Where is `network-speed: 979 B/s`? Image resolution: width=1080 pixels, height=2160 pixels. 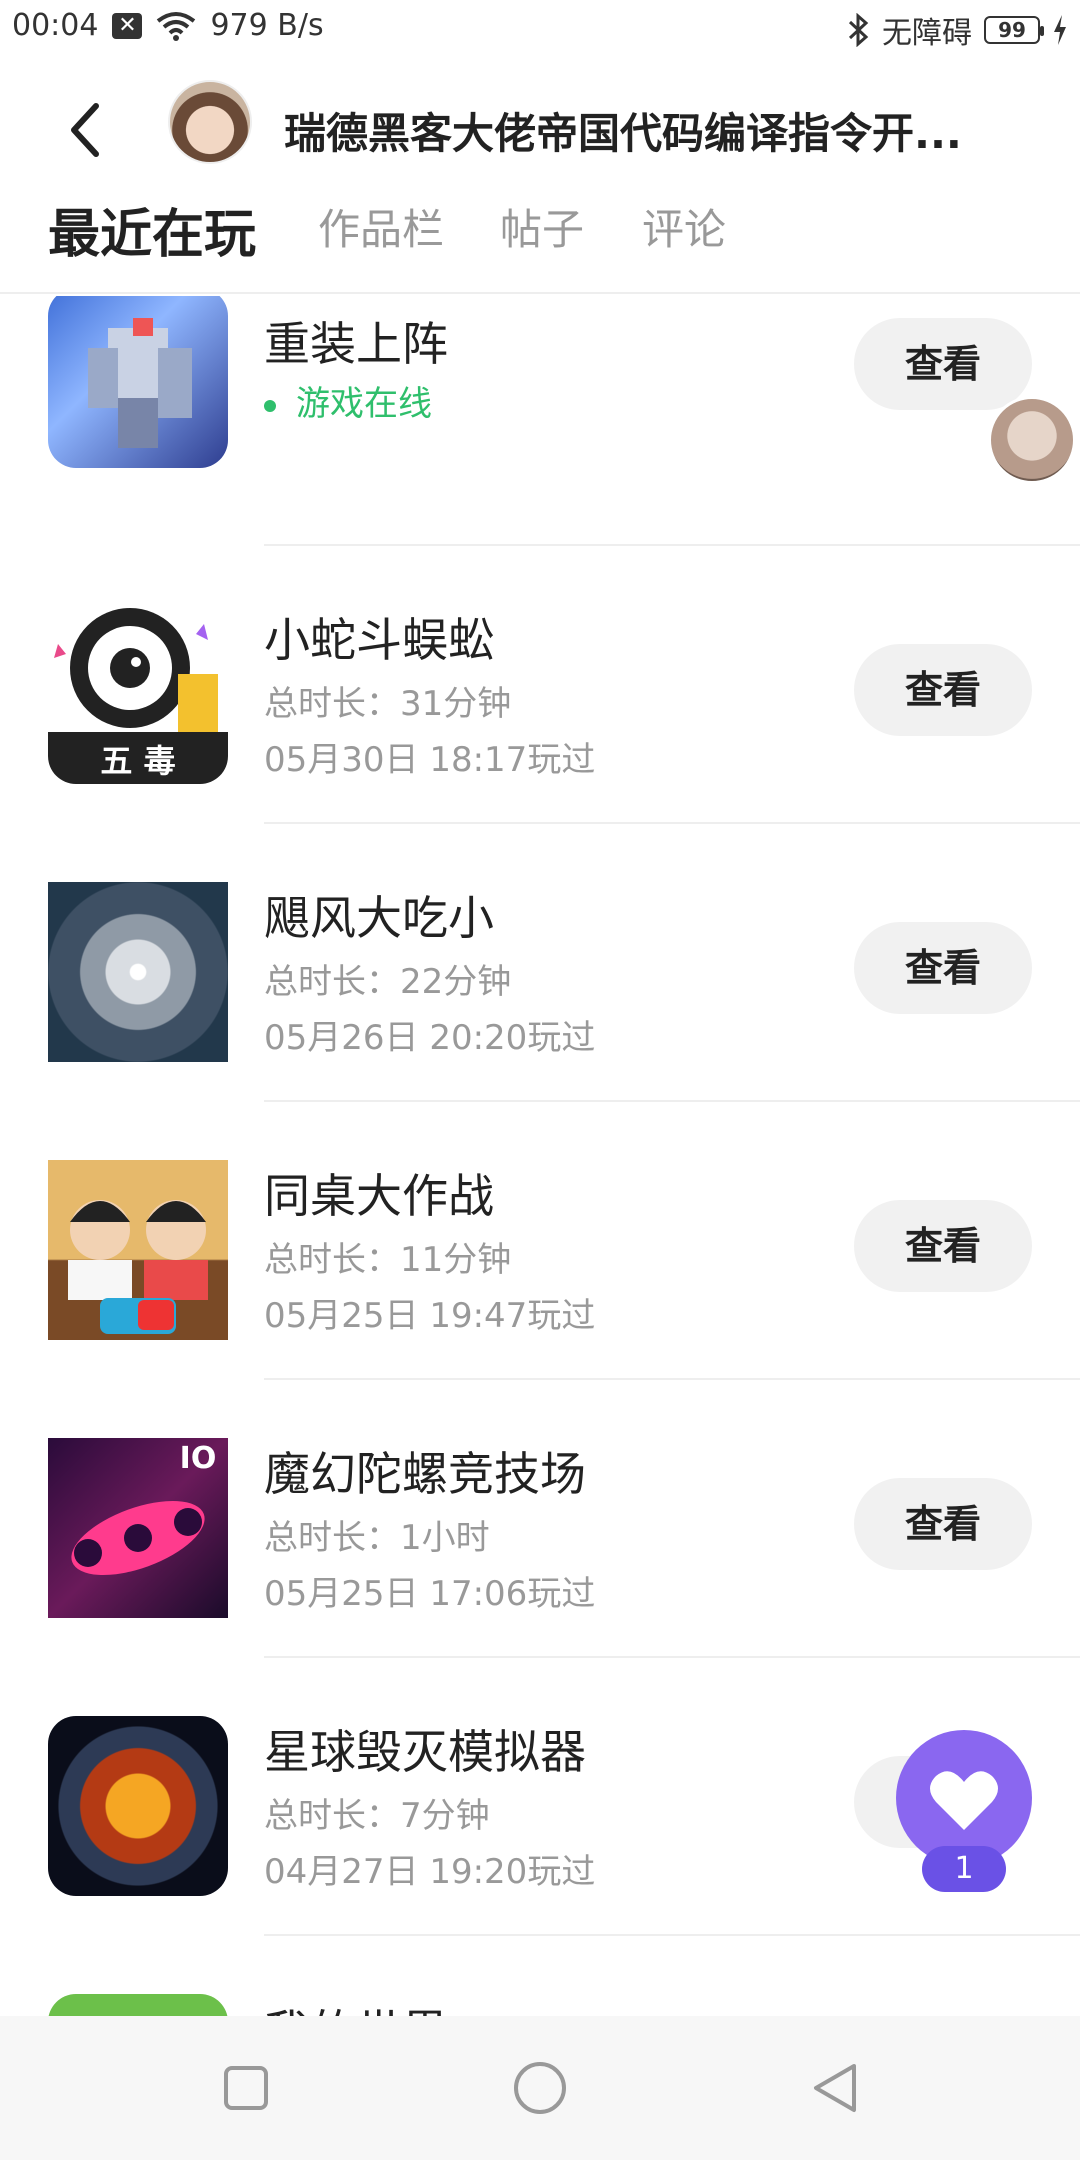
network-speed: 979 B/s is located at coordinates (267, 25).